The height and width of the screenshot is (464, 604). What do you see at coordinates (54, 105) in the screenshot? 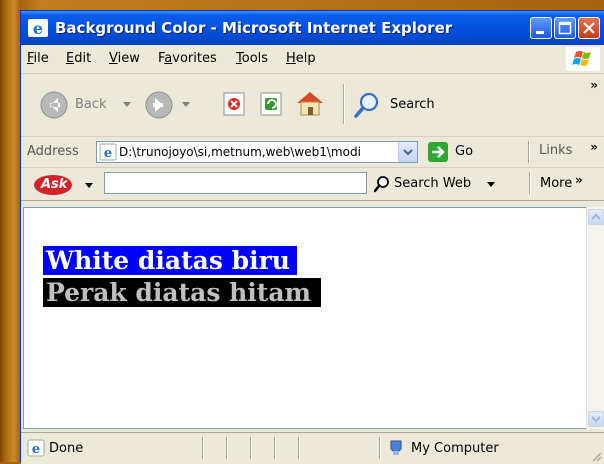
I see `back-arrow-icon` at bounding box center [54, 105].